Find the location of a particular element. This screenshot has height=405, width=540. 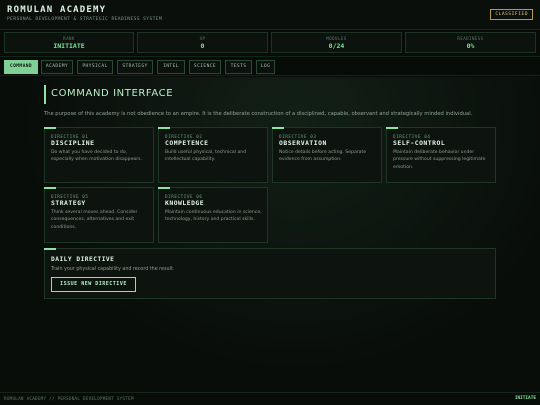

tab-strategy: STRATEGY is located at coordinates (135, 67).